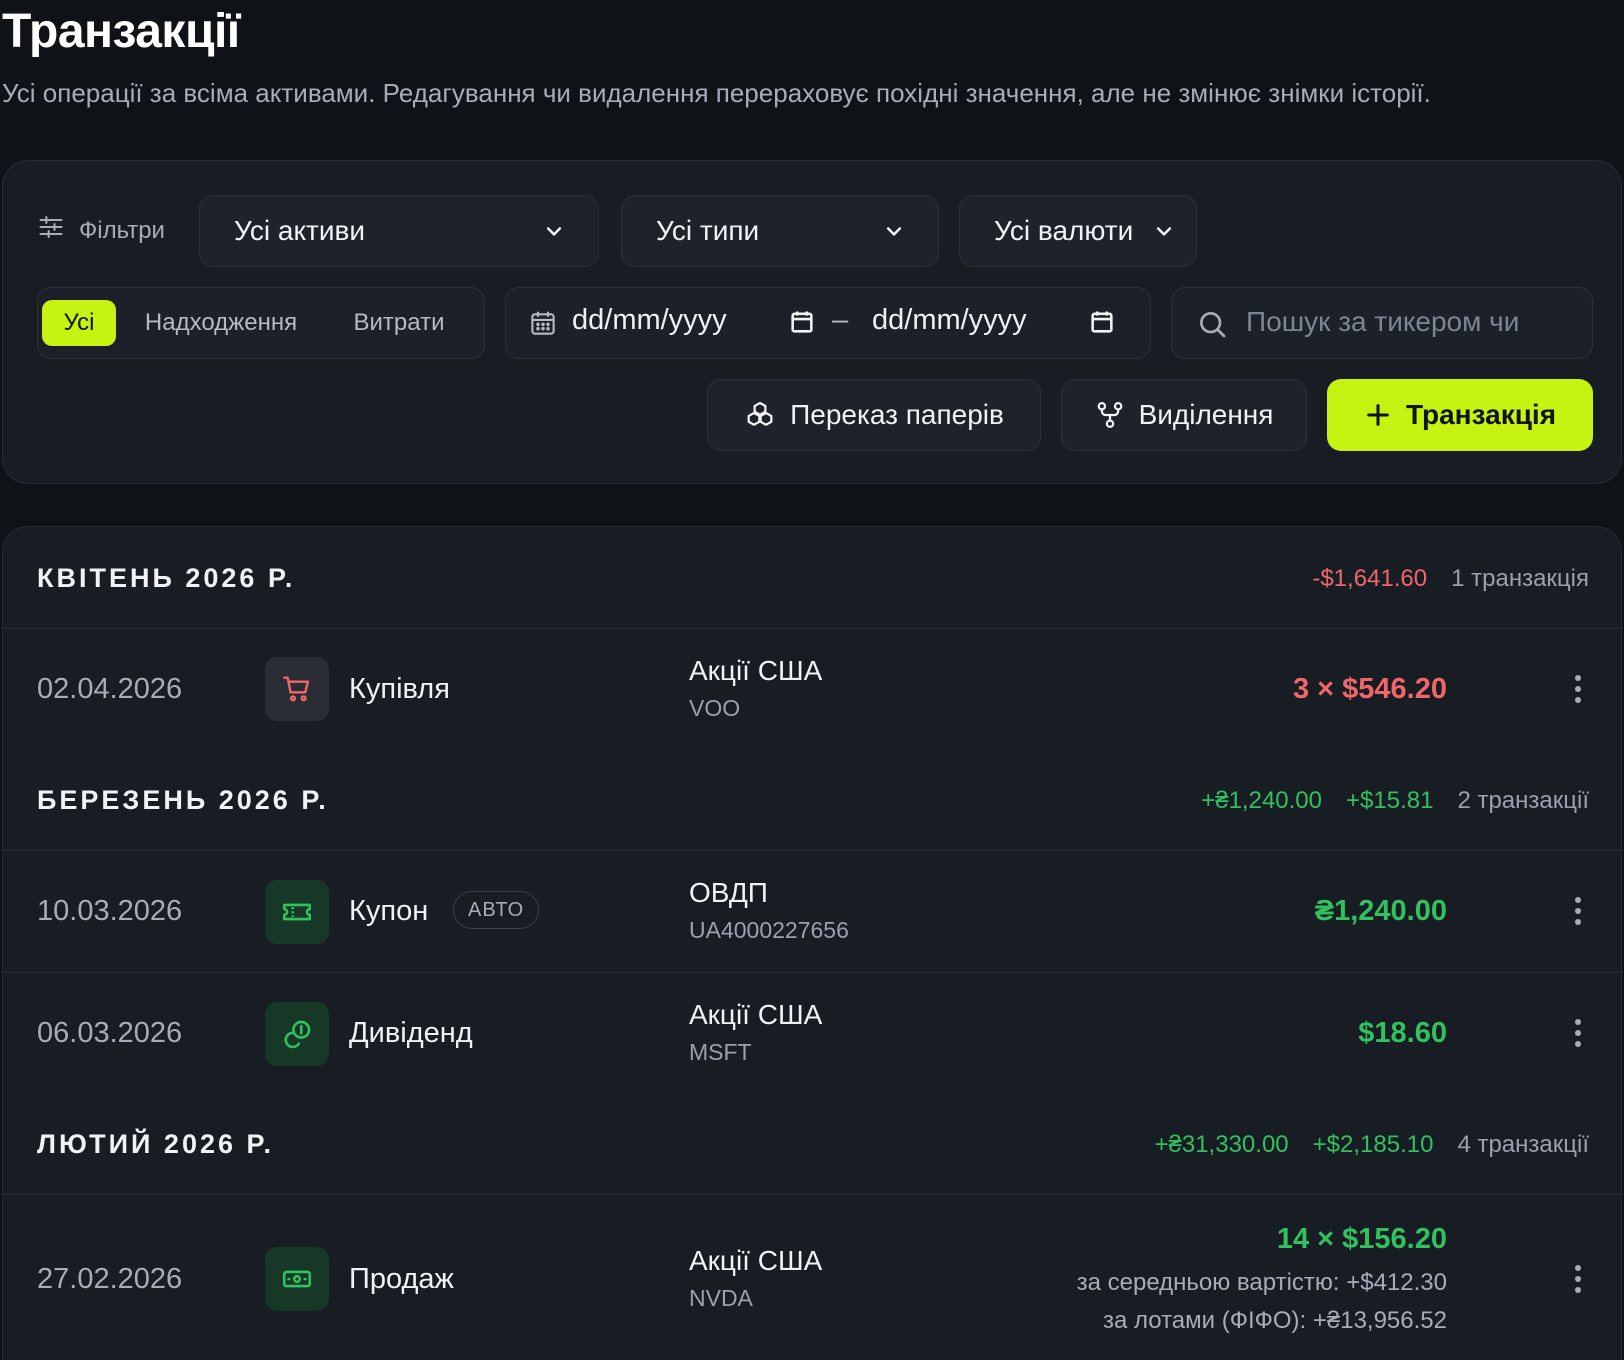 The width and height of the screenshot is (1624, 1360). Describe the element at coordinates (1184, 415) in the screenshot. I see `spinoff-button: Виділення` at that location.